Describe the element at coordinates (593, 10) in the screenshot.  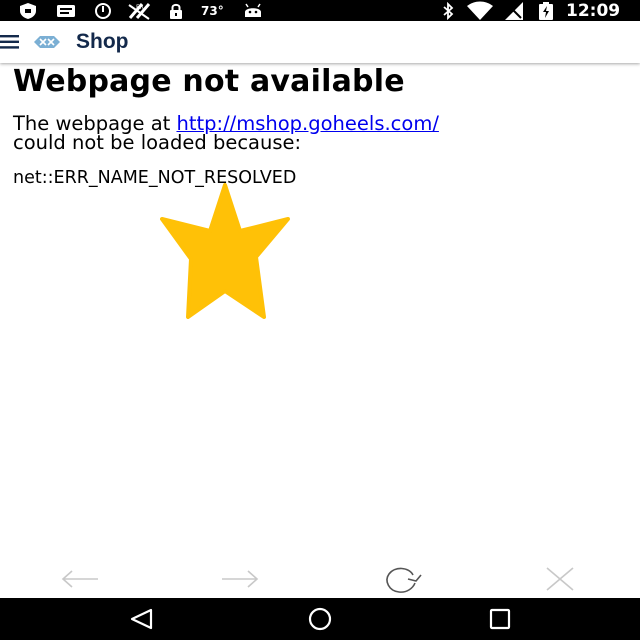
I see `clock-text: 12:09` at that location.